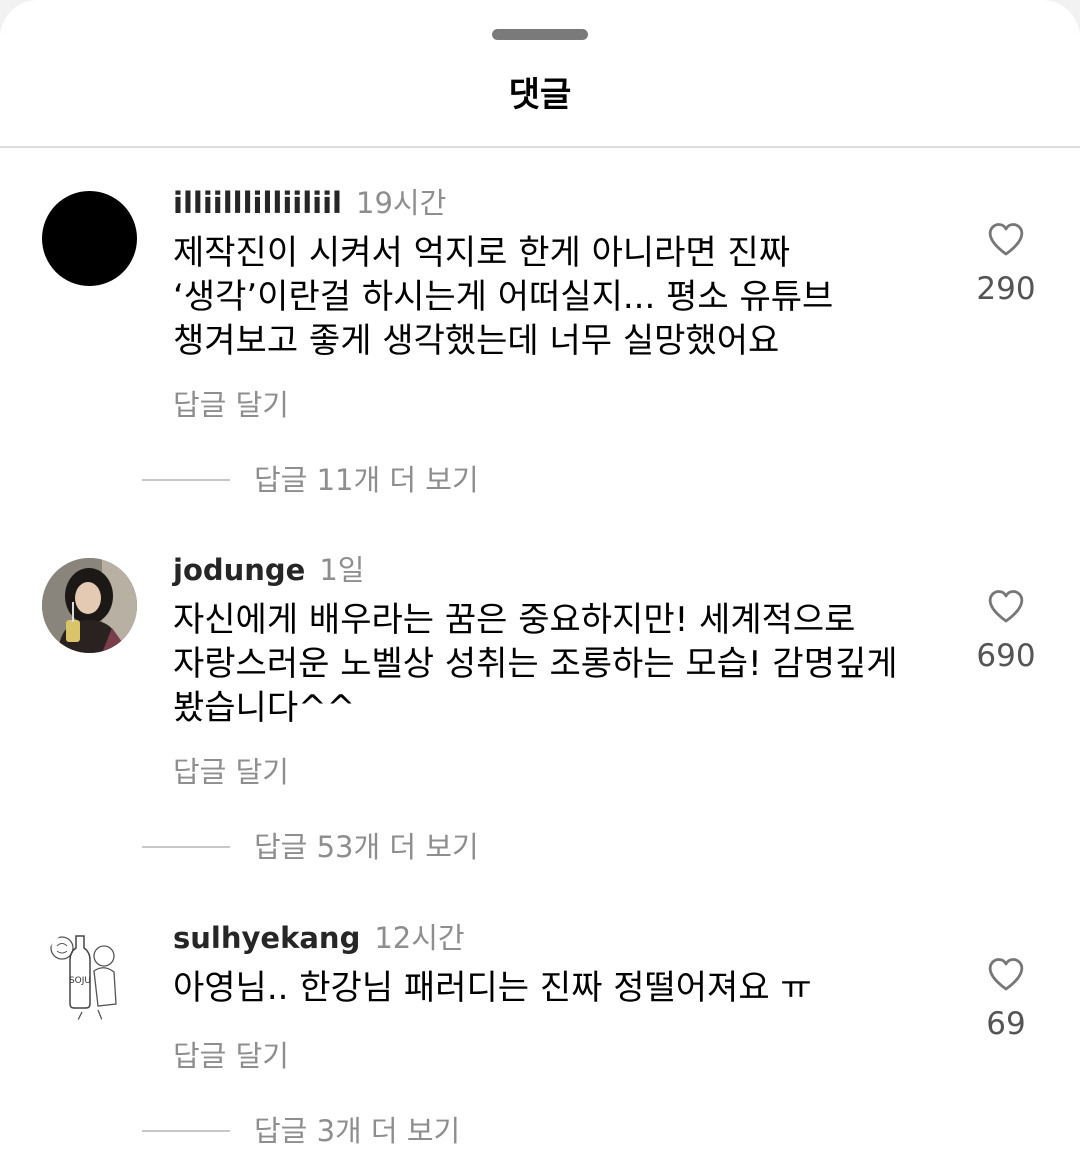 This screenshot has height=1172, width=1080. What do you see at coordinates (1006, 656) in the screenshot?
I see `like-count: 690` at bounding box center [1006, 656].